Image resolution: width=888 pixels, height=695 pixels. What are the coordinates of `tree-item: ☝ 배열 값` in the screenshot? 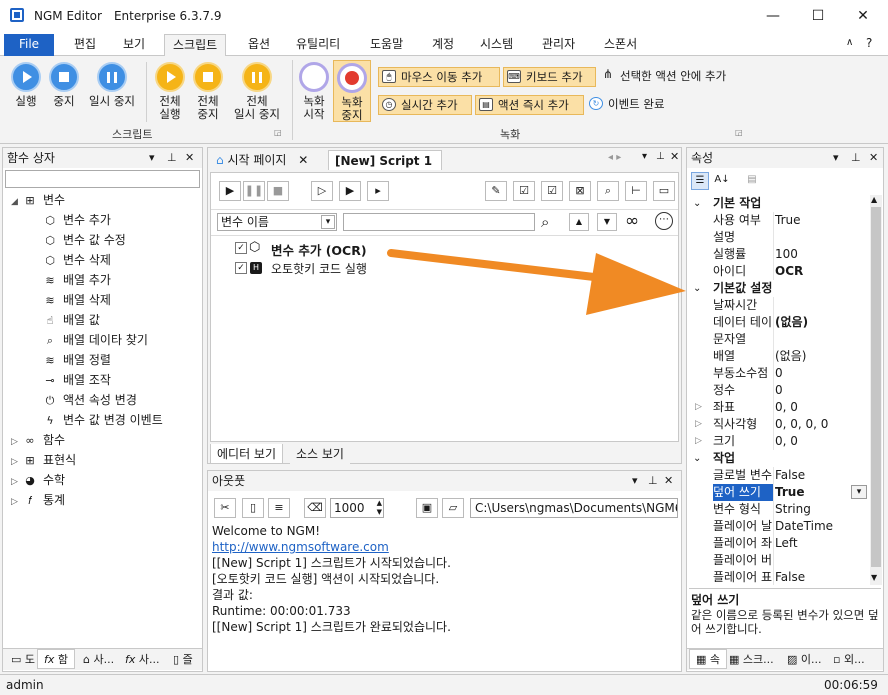 It's located at (102, 320).